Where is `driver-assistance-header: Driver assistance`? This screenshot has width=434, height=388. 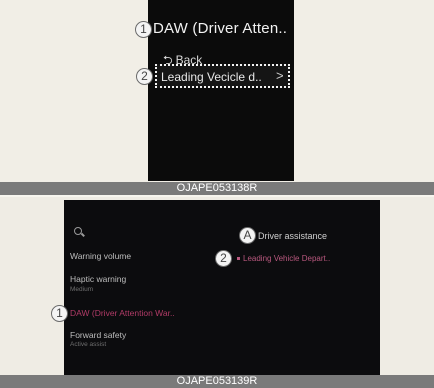
driver-assistance-header: Driver assistance is located at coordinates (293, 236).